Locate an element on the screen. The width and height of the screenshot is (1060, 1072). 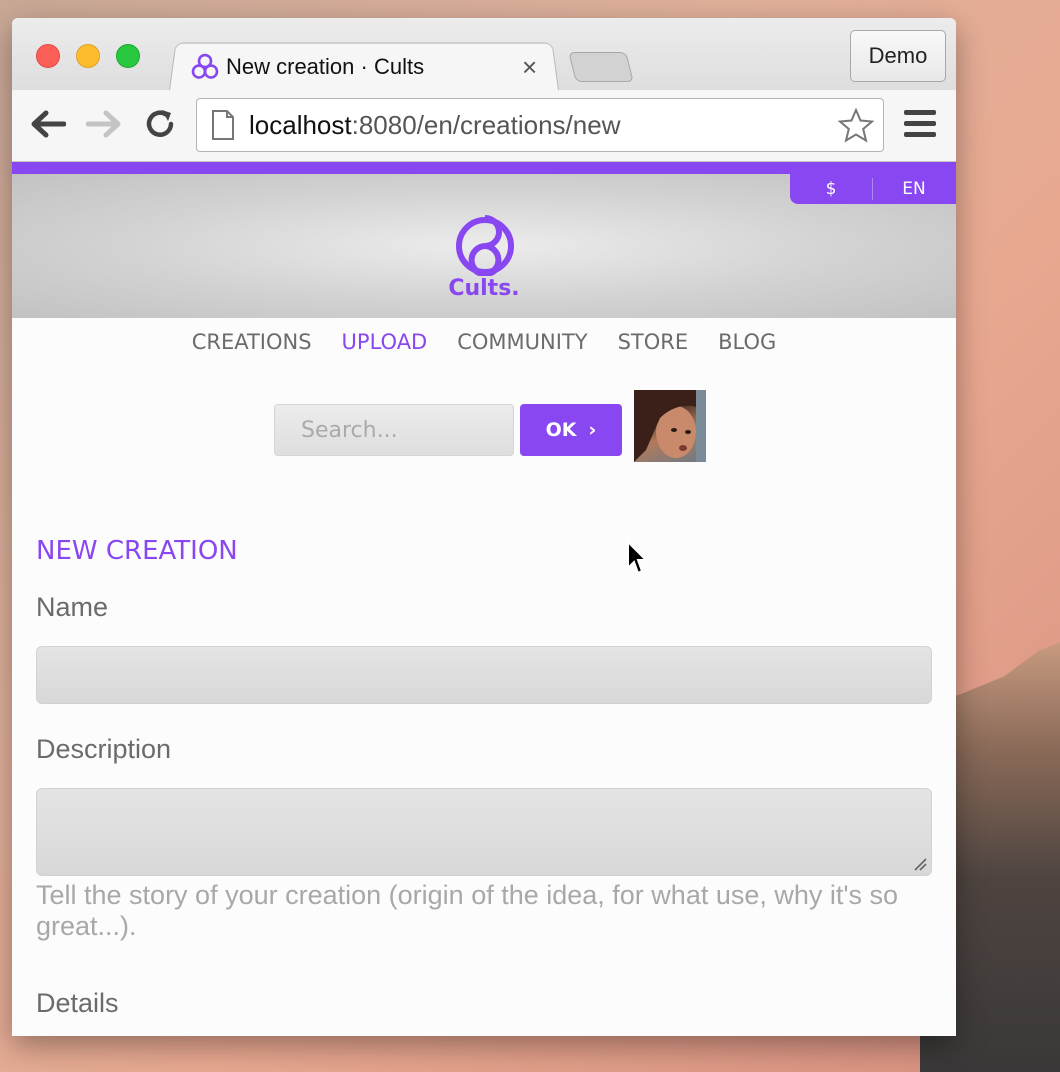
nav-item-community: COMMUNITY is located at coordinates (522, 342).